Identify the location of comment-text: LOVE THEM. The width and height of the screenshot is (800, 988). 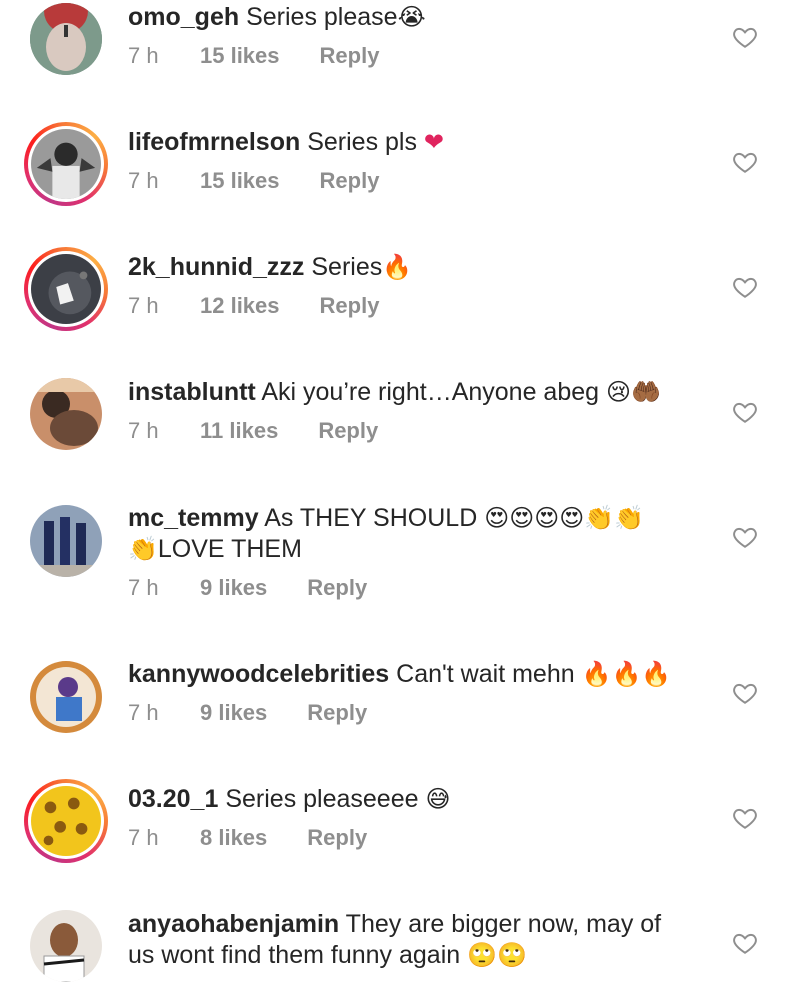
(229, 549).